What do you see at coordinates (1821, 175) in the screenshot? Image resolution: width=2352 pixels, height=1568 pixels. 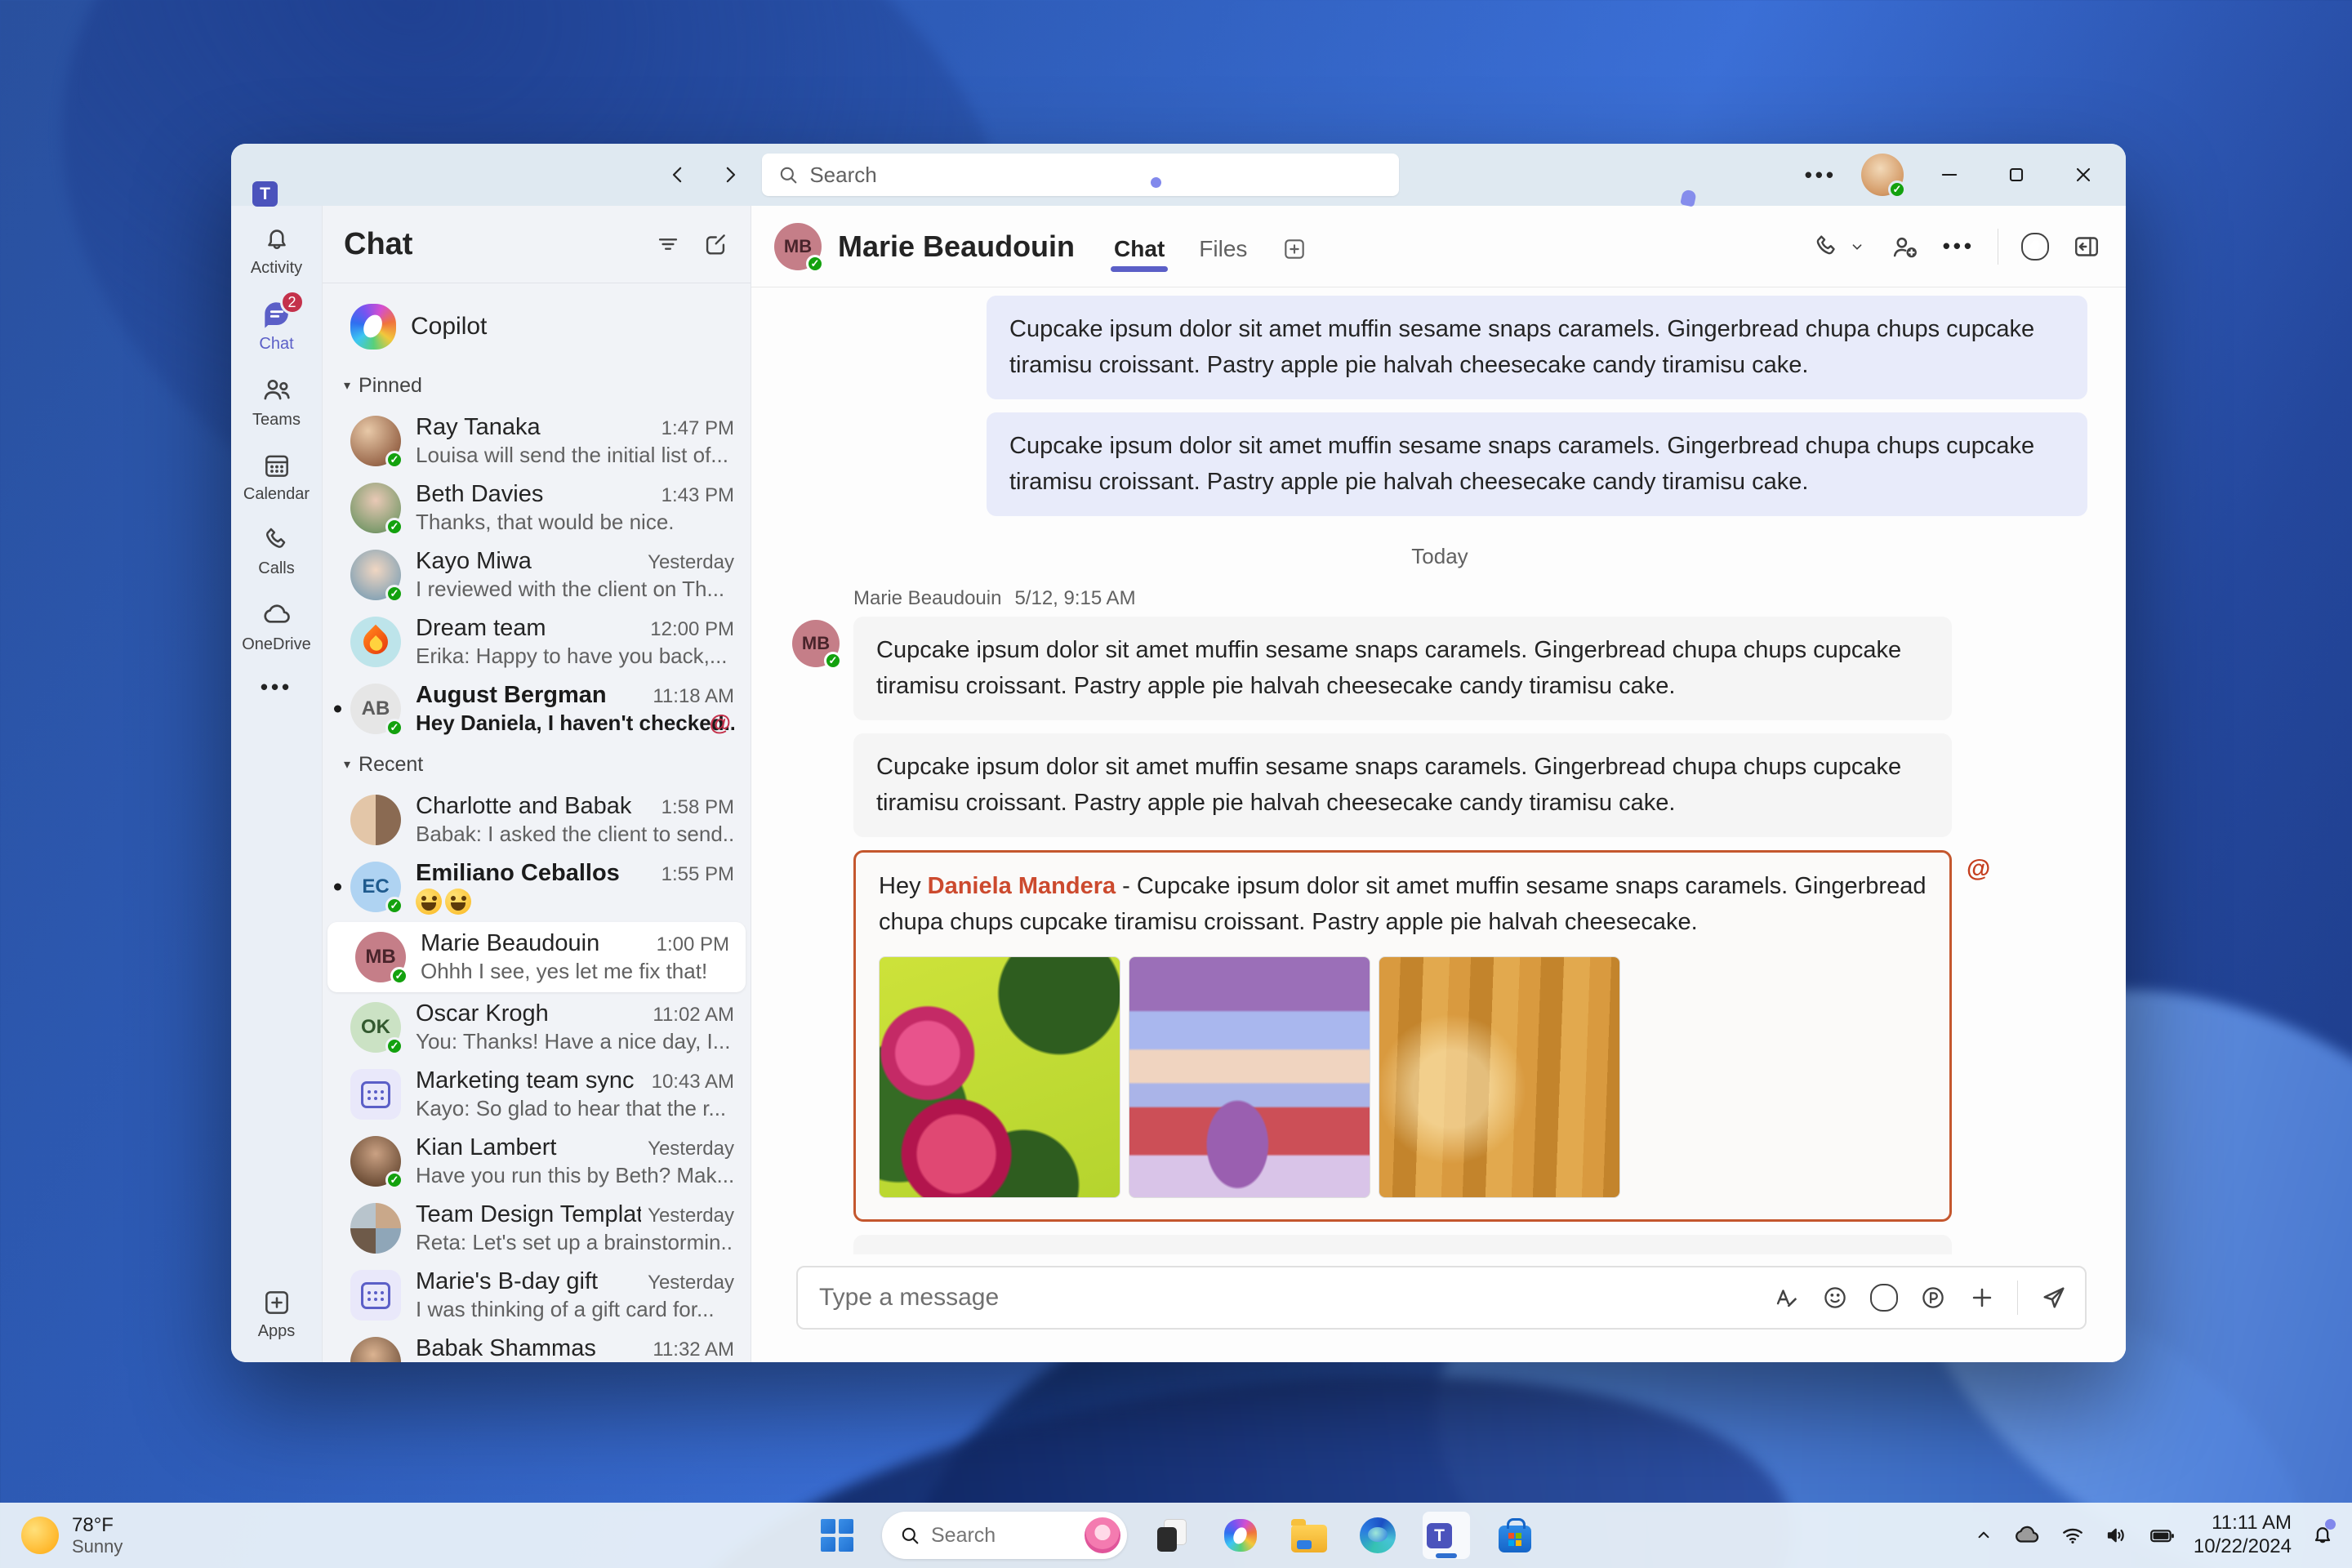 I see `settings-more-icon: •••` at bounding box center [1821, 175].